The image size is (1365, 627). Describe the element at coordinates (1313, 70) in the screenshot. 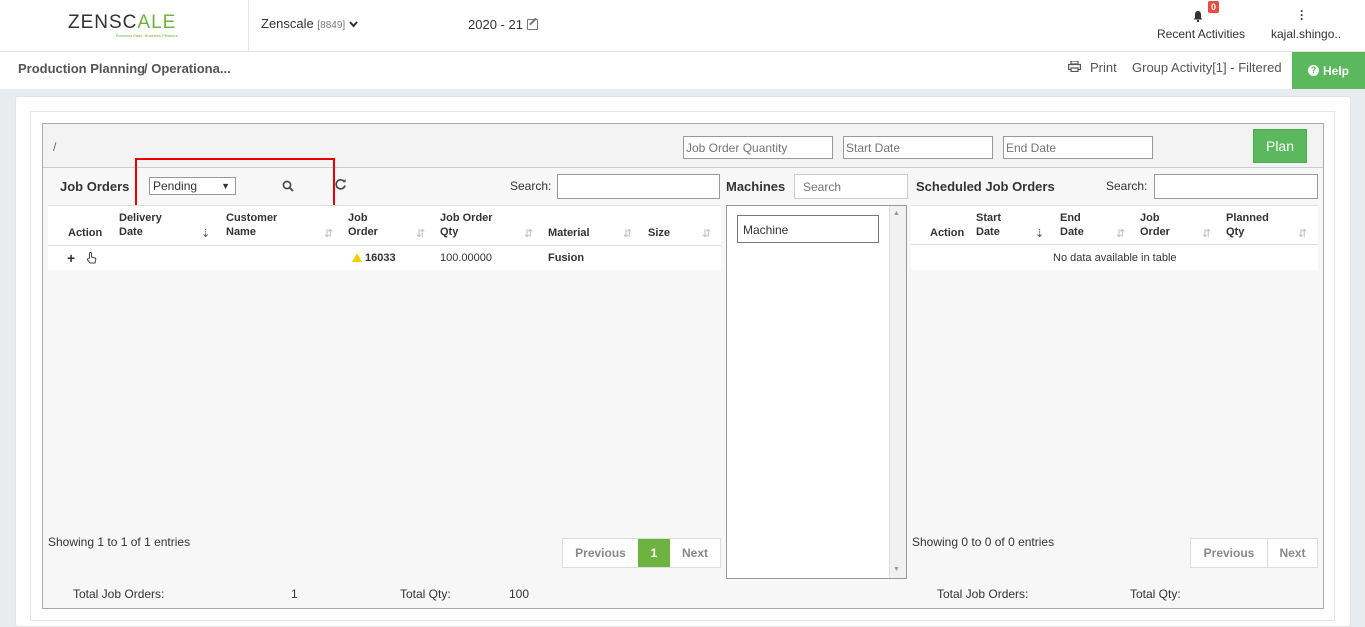

I see `question-icon: ?` at that location.